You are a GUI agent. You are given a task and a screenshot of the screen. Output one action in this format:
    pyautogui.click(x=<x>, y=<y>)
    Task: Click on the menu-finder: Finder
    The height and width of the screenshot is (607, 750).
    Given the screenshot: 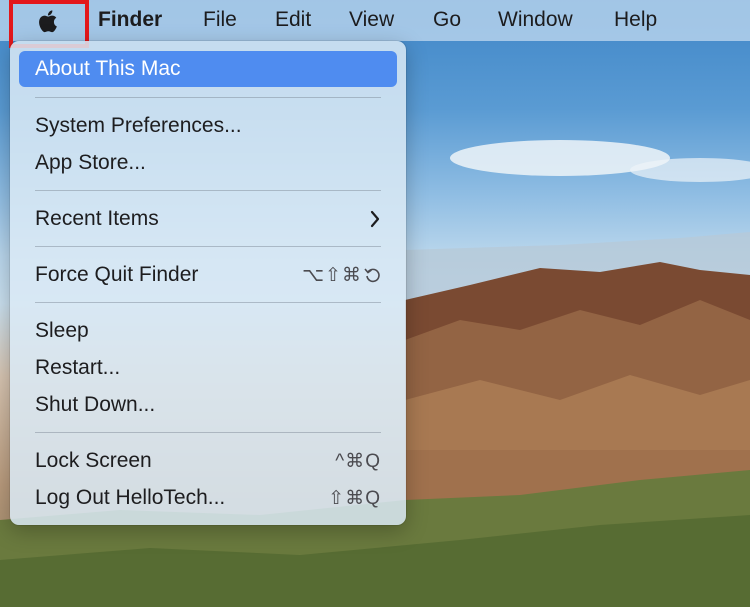 What is the action you would take?
    pyautogui.click(x=130, y=20)
    